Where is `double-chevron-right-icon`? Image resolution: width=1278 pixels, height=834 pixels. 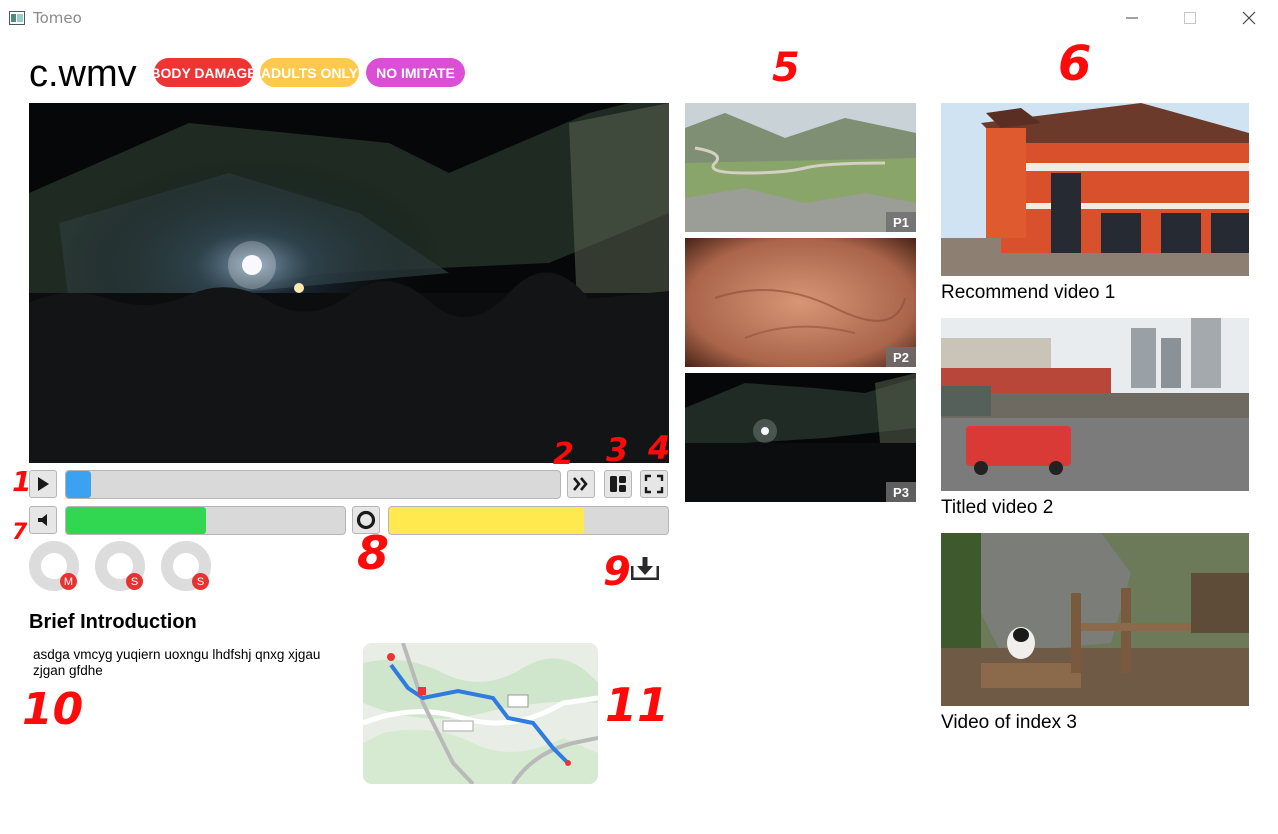
double-chevron-right-icon is located at coordinates (580, 484).